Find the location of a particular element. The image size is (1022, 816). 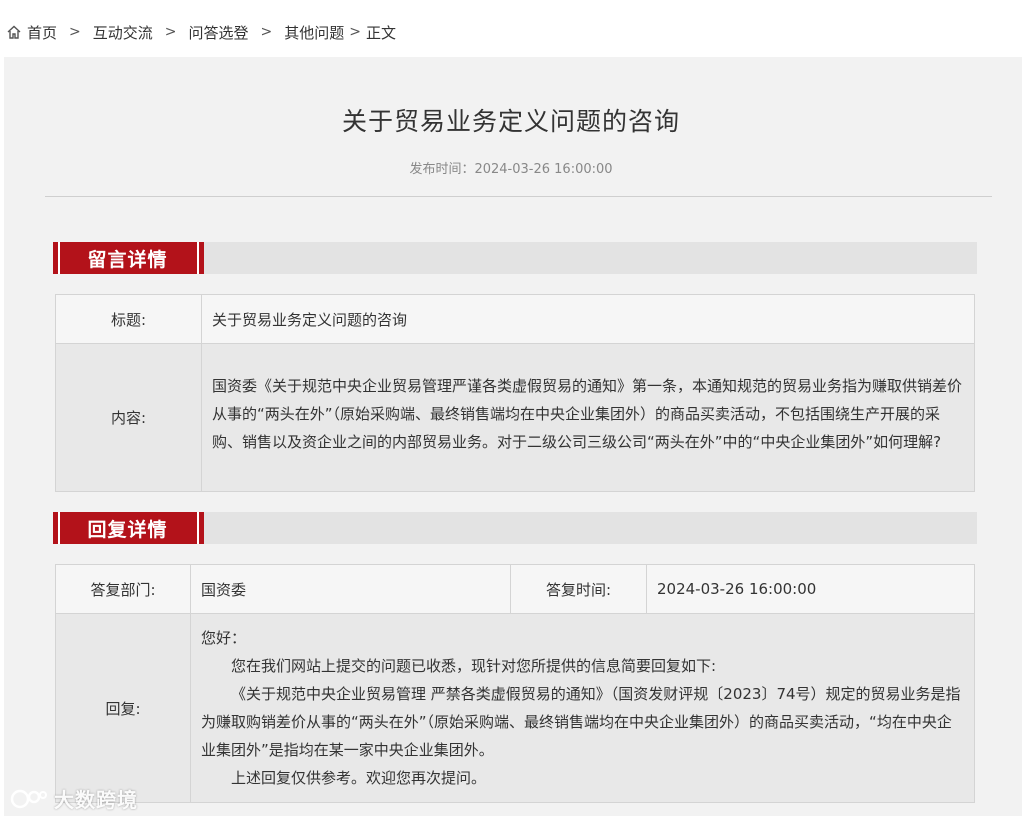

table-row: 答复部门: 国资委 答复时间: 2024-03-26 16:00:00 is located at coordinates (515, 589).